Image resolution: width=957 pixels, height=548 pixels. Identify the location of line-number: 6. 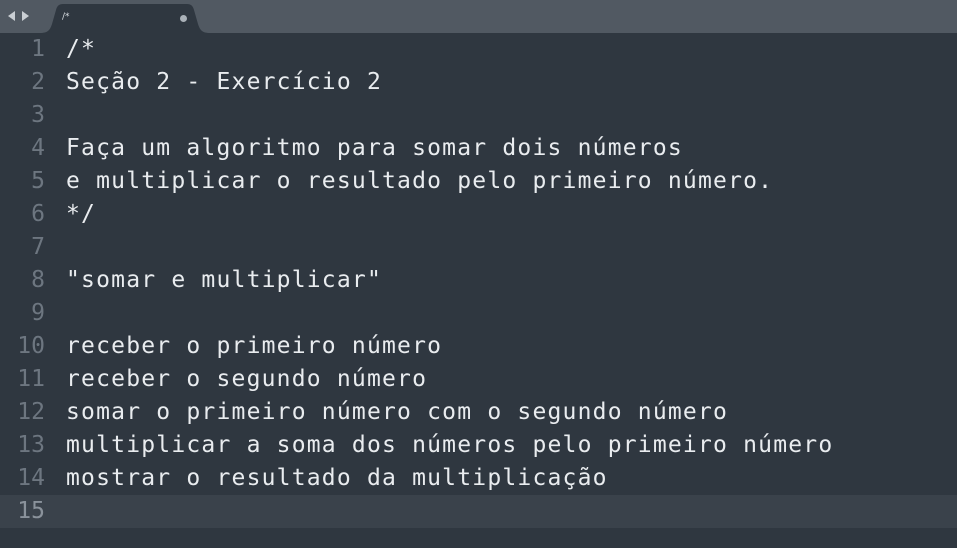
(38, 214).